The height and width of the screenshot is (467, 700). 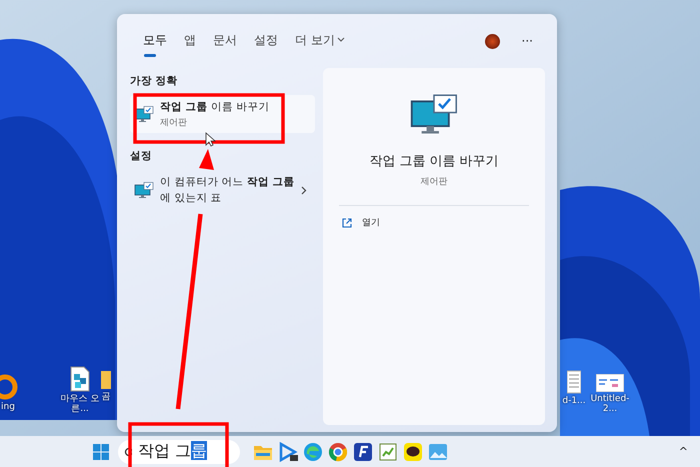 What do you see at coordinates (154, 81) in the screenshot?
I see `section-heading: 가장 정확` at bounding box center [154, 81].